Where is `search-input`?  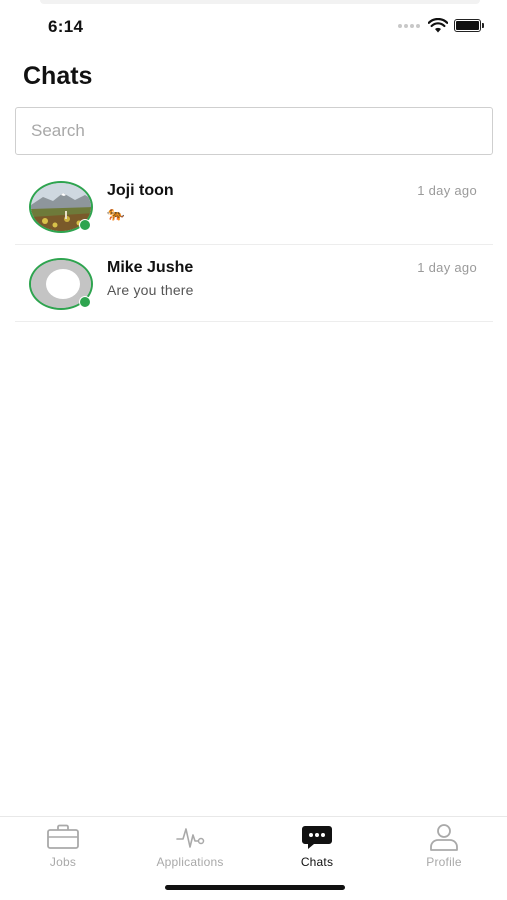 search-input is located at coordinates (254, 131).